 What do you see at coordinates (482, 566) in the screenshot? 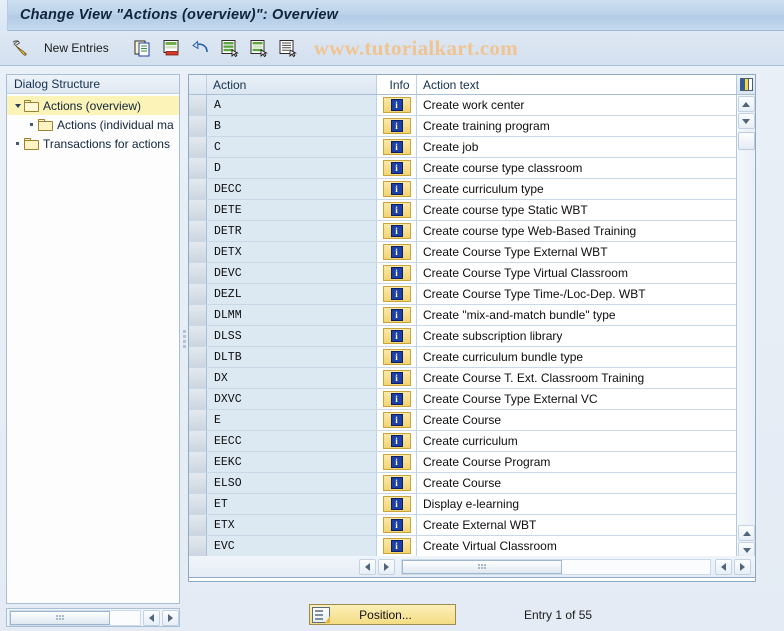
I see `hscroll-thumb` at bounding box center [482, 566].